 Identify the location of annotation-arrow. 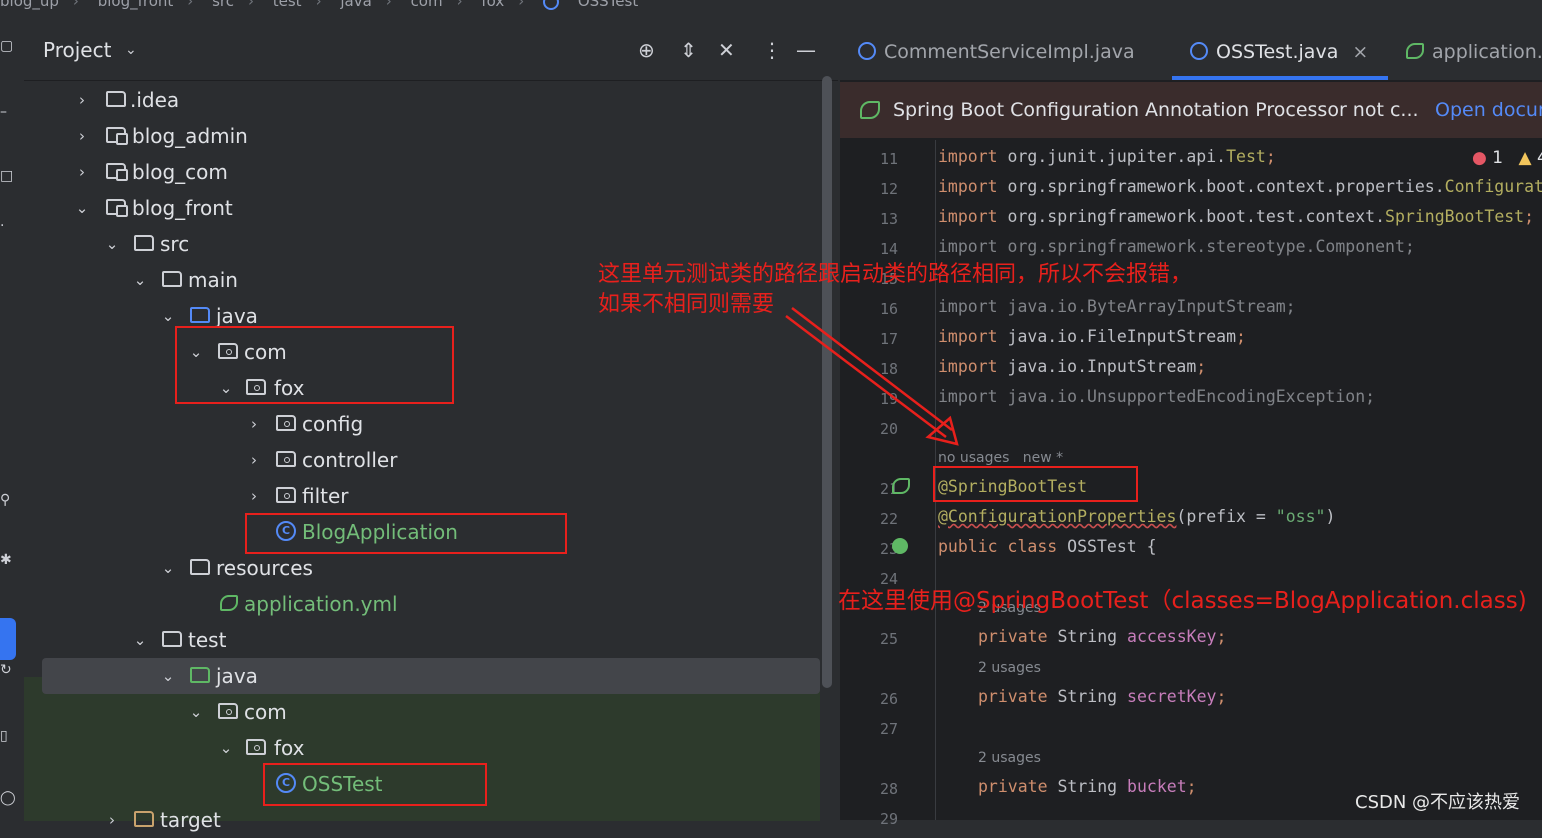
(872, 376).